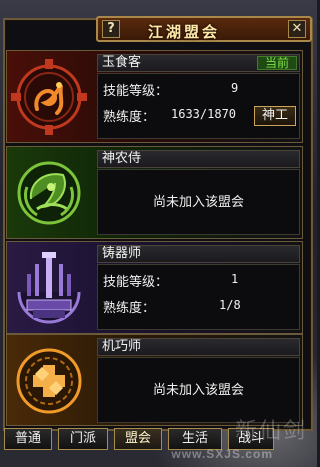  What do you see at coordinates (198, 347) in the screenshot?
I see `guild-name-bar: 机巧师` at bounding box center [198, 347].